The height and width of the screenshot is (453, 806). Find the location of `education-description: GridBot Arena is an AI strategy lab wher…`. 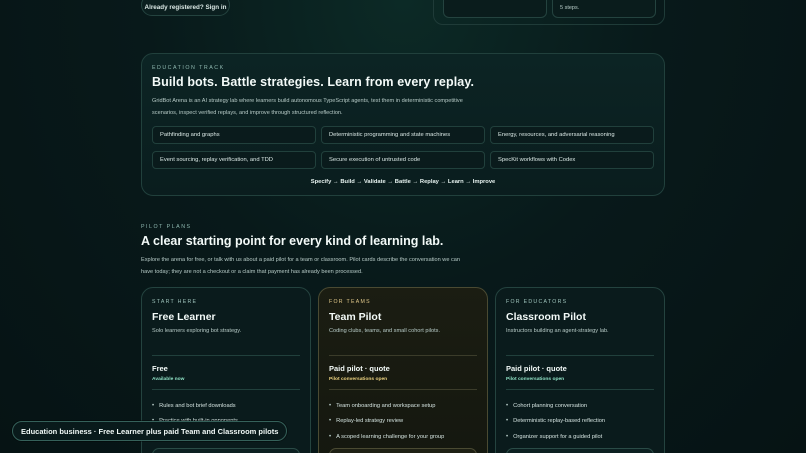

education-description: GridBot Arena is an AI strategy lab wher… is located at coordinates (307, 107).